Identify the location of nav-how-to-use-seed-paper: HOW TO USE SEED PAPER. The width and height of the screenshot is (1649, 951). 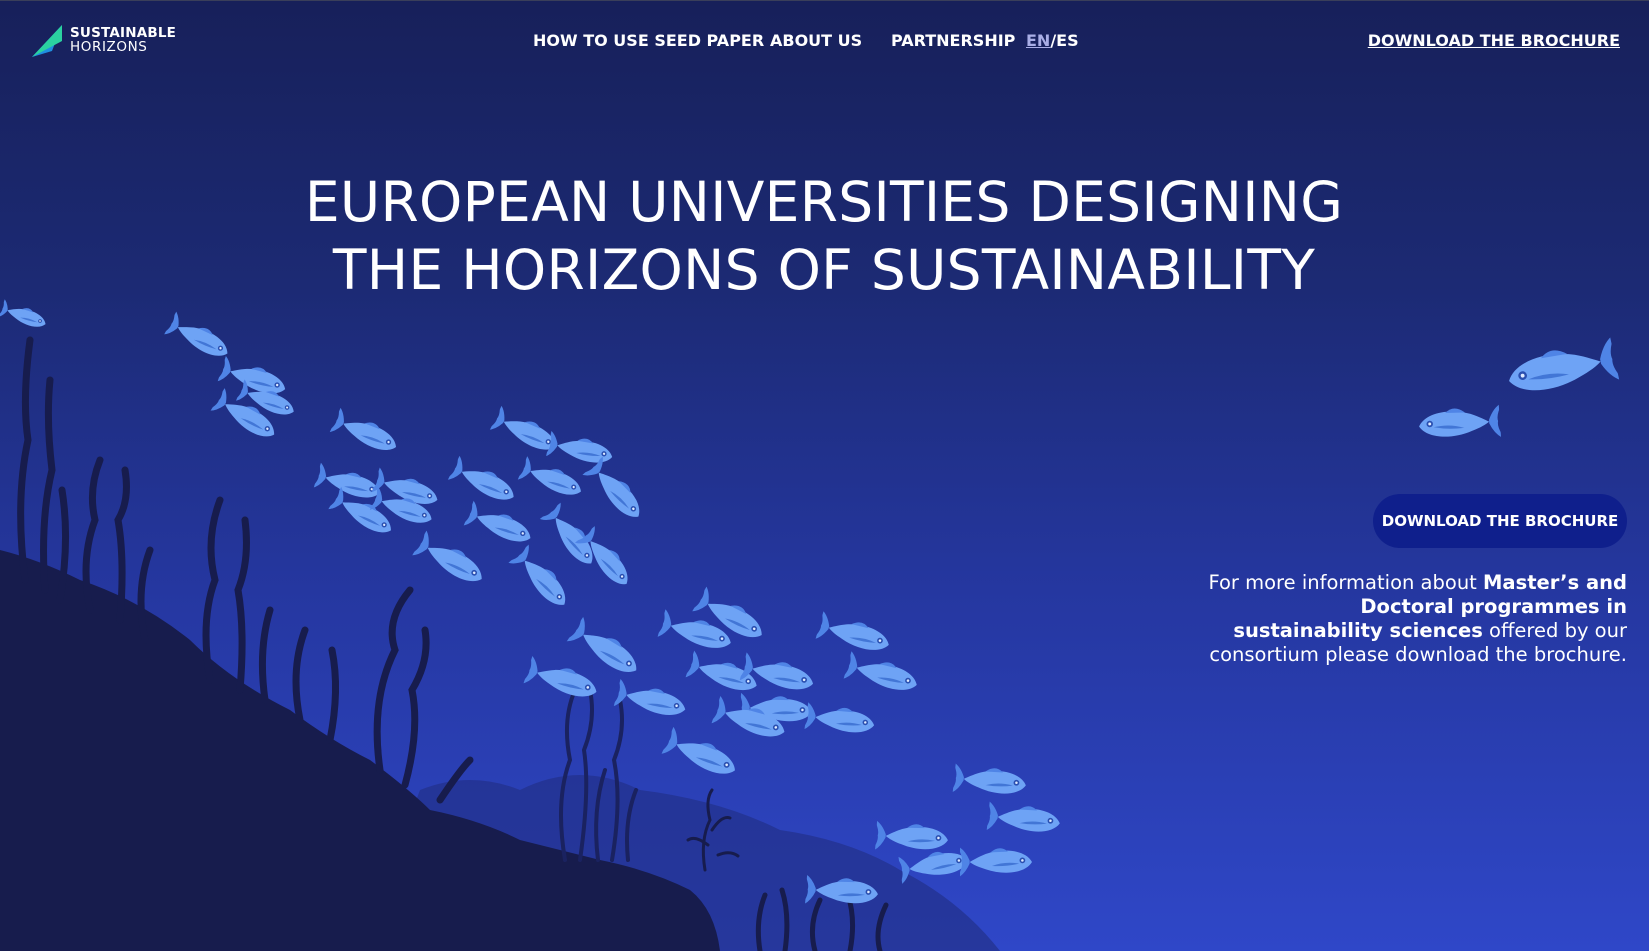
(648, 40).